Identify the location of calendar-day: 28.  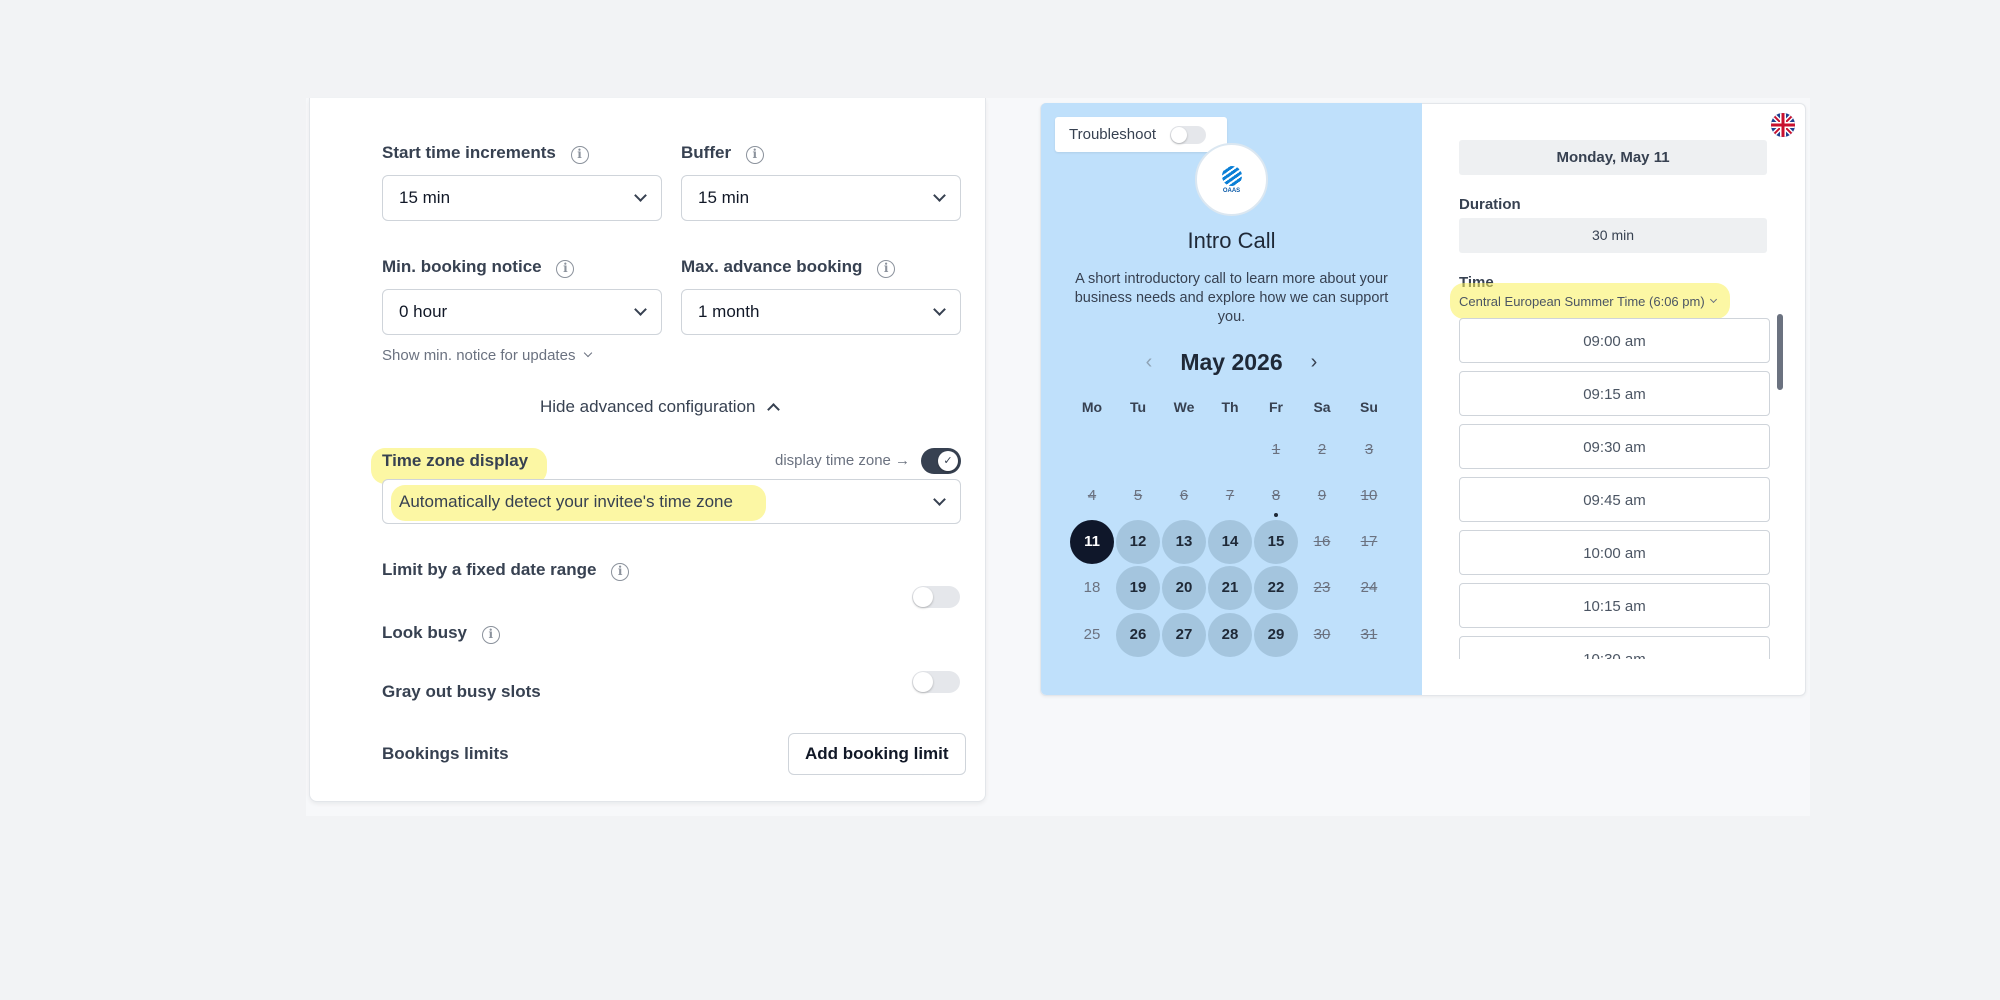
(1230, 635).